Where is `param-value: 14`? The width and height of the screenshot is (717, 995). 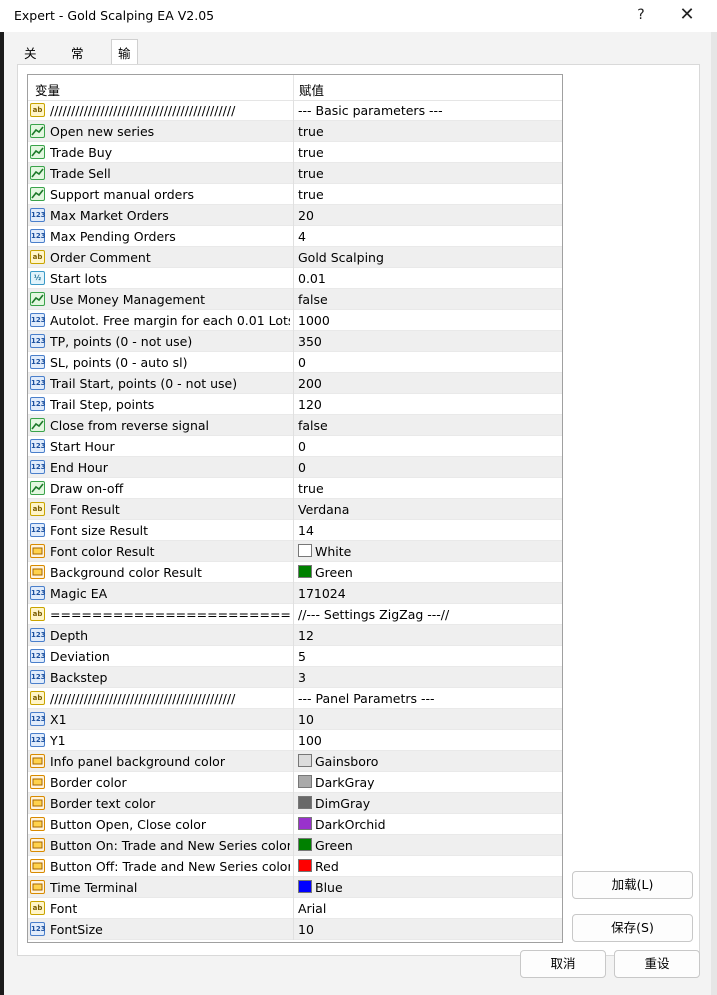 param-value: 14 is located at coordinates (306, 530).